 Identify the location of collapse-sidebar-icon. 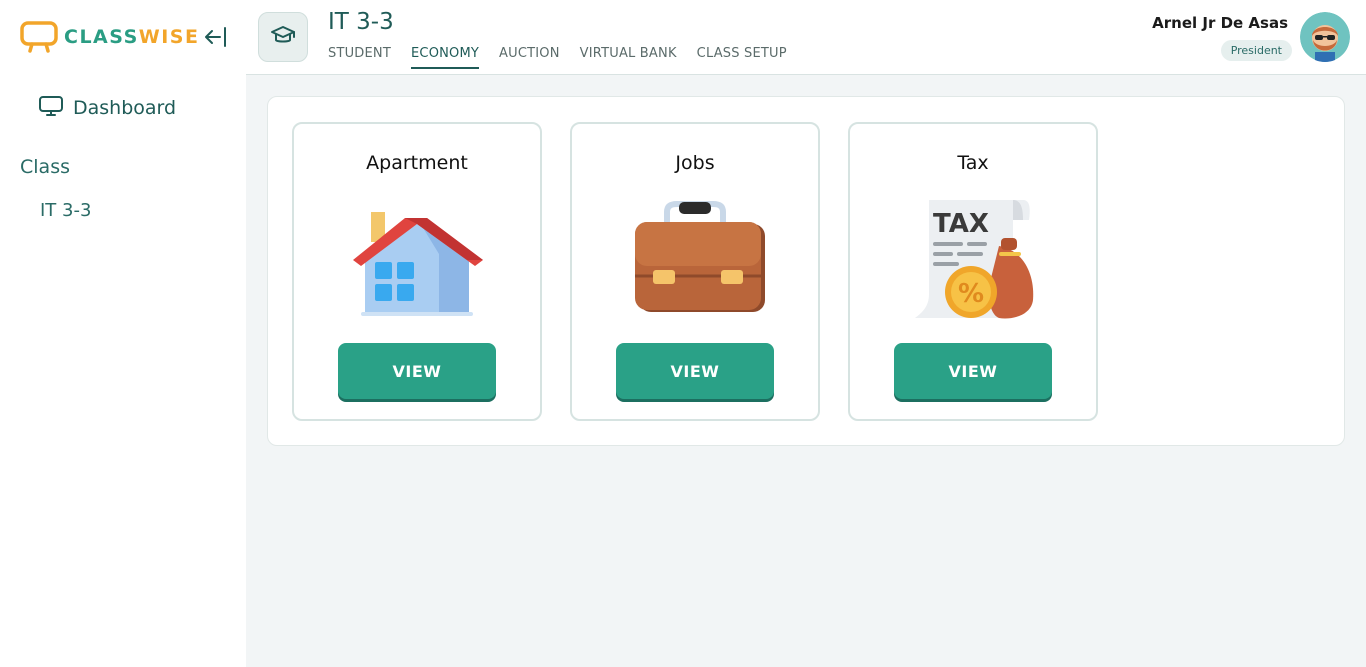
(216, 37).